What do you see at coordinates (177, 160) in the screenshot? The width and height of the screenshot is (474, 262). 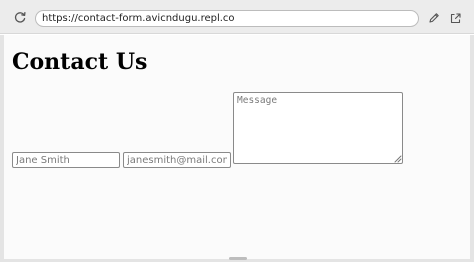 I see `email-field` at bounding box center [177, 160].